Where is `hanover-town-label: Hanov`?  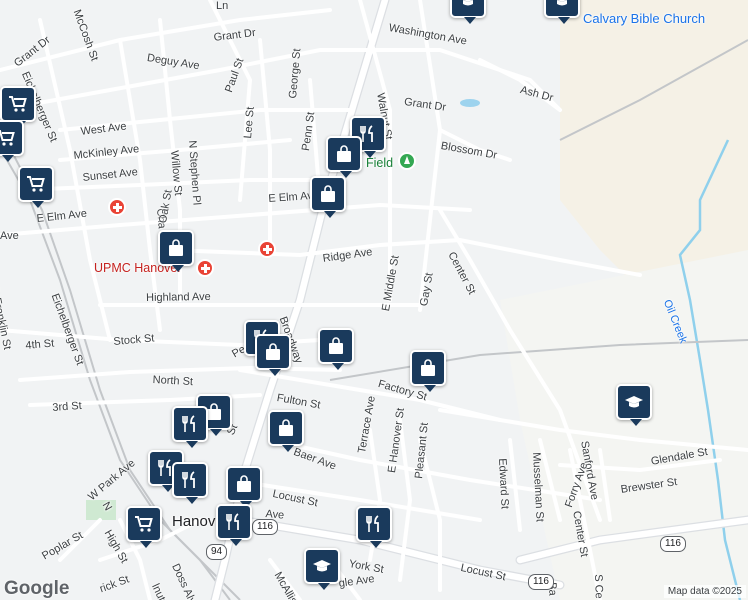
hanover-town-label: Hanov is located at coordinates (194, 521).